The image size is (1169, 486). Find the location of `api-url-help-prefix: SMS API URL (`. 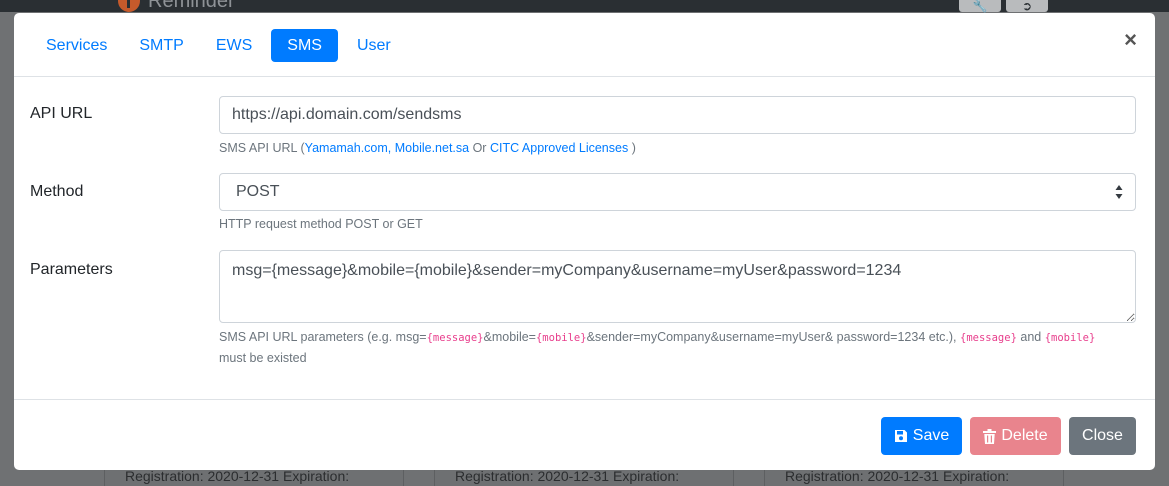

api-url-help-prefix: SMS API URL ( is located at coordinates (262, 148).